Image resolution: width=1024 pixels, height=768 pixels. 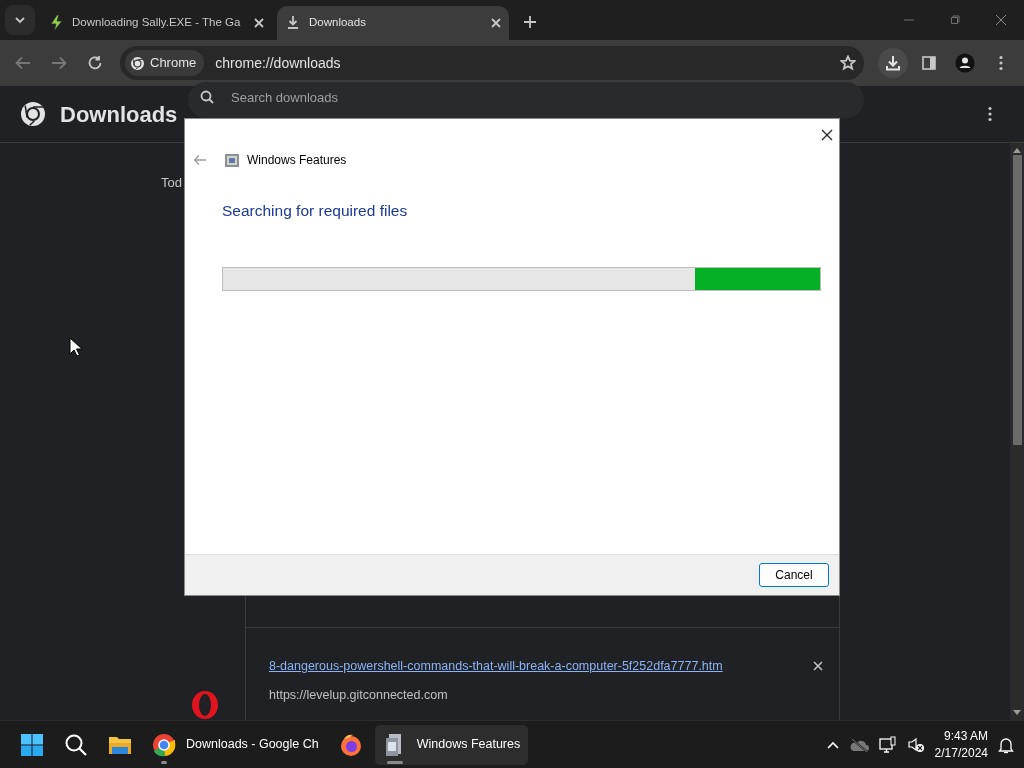 I want to click on taskbar-button: Windows Features, so click(x=451, y=744).